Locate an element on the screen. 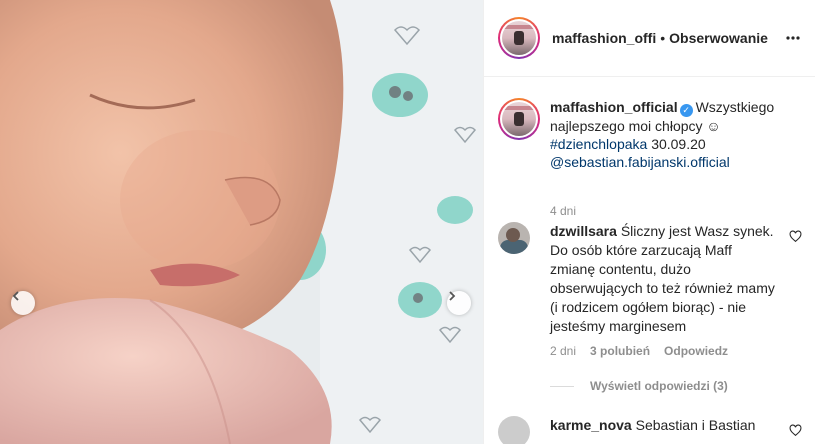  post-header: maffashion_offi • Obserwowanie is located at coordinates (649, 38).